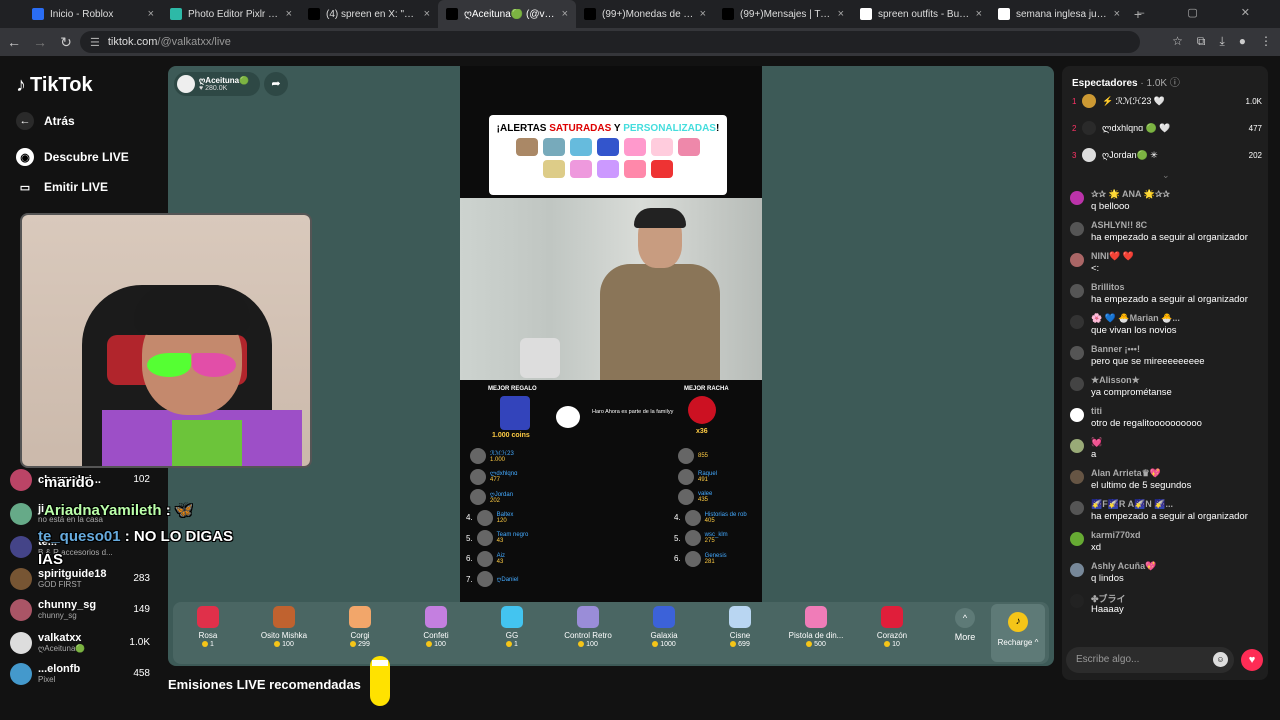  I want to click on gift-item: GG 1, so click(512, 627).